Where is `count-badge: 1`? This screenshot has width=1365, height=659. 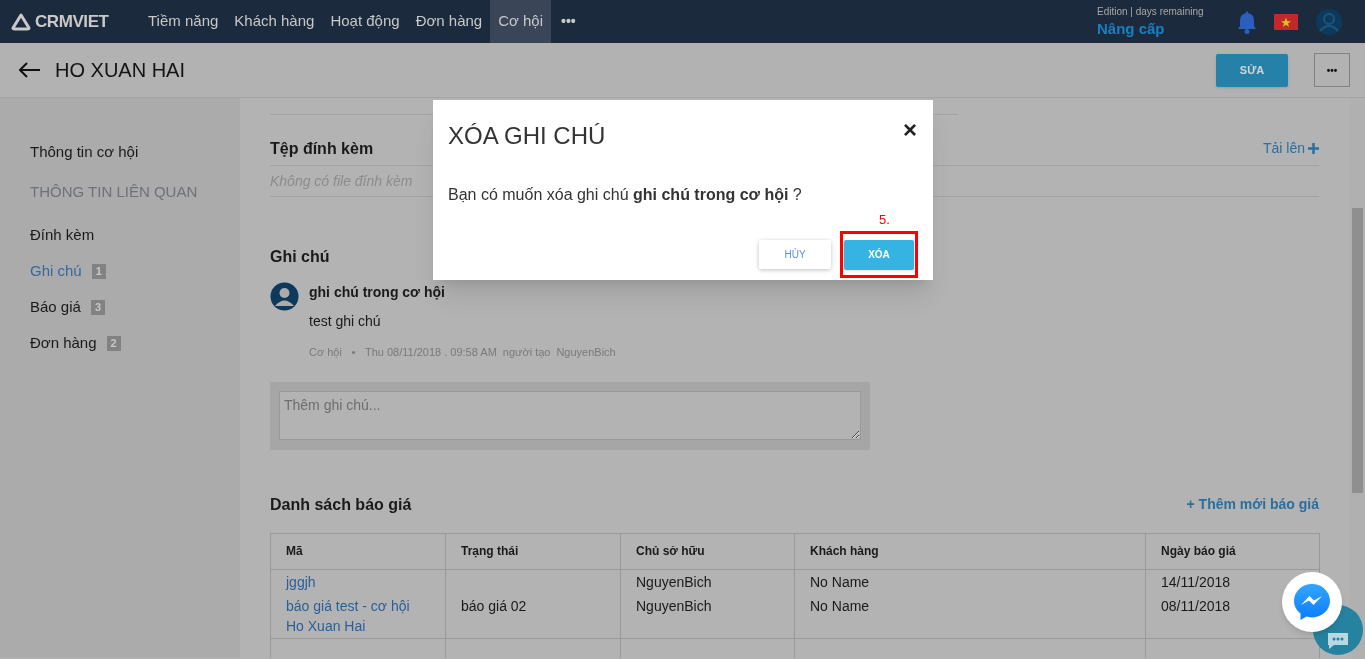 count-badge: 1 is located at coordinates (98, 271).